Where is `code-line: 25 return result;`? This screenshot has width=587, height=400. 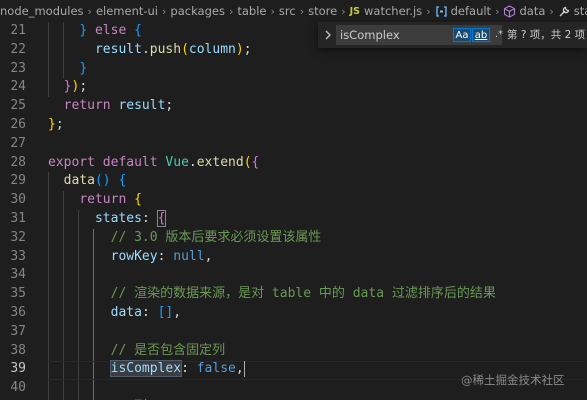
code-line: 25 return result; is located at coordinates (293, 106).